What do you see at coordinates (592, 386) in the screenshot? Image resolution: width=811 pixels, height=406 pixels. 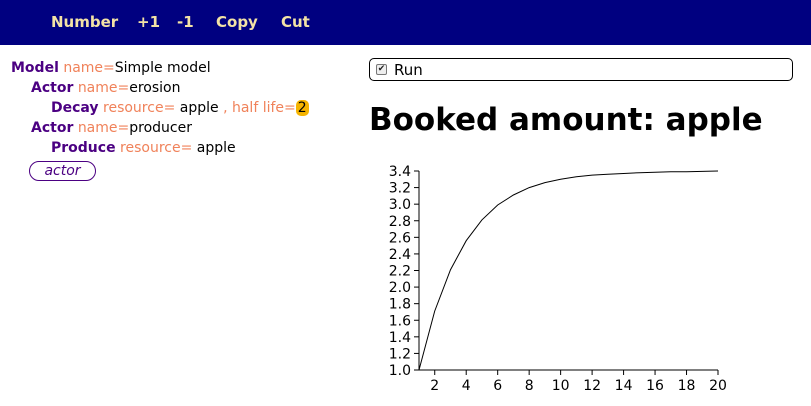 I see `x-tick-label: 12` at bounding box center [592, 386].